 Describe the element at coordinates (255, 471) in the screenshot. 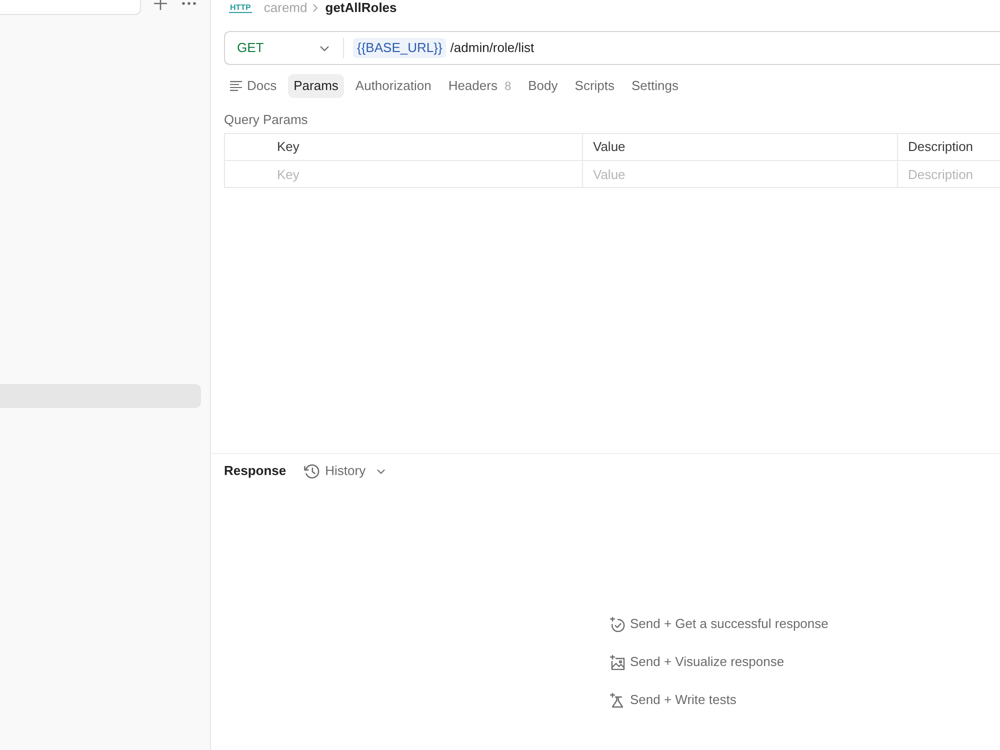

I see `response-title: Response` at that location.